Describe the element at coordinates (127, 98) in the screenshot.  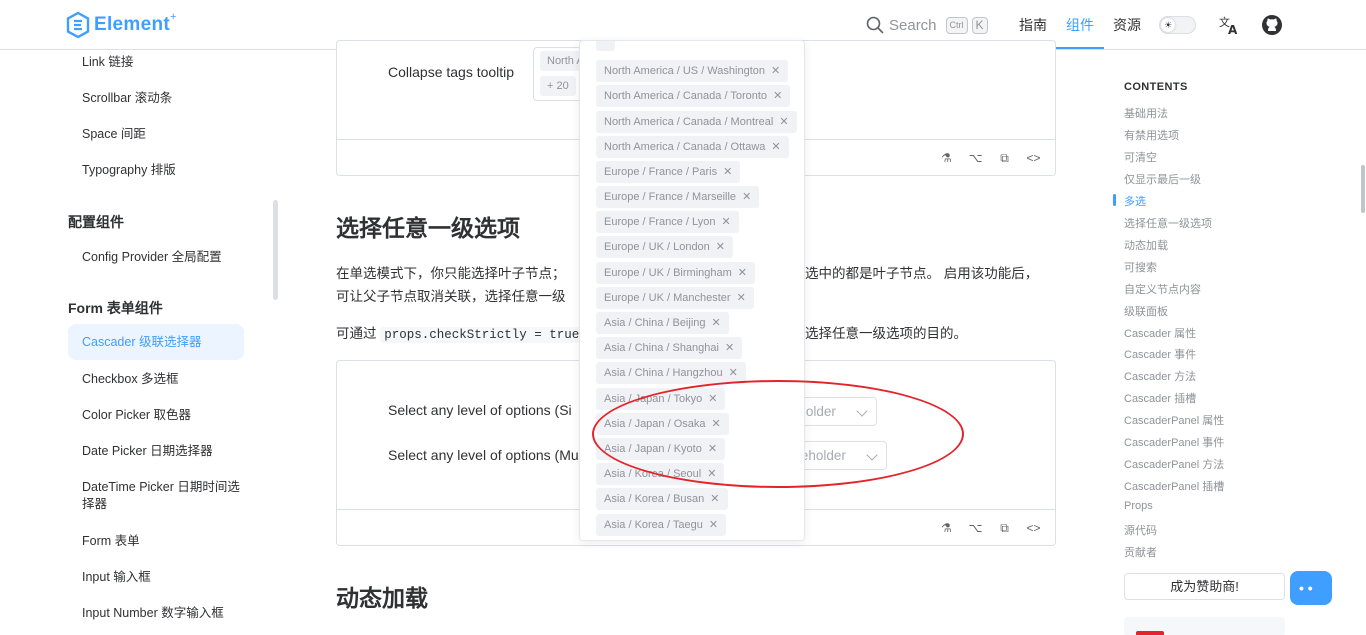
I see `sidebar-item-scrollbar: Scrollbar 滚动条` at that location.